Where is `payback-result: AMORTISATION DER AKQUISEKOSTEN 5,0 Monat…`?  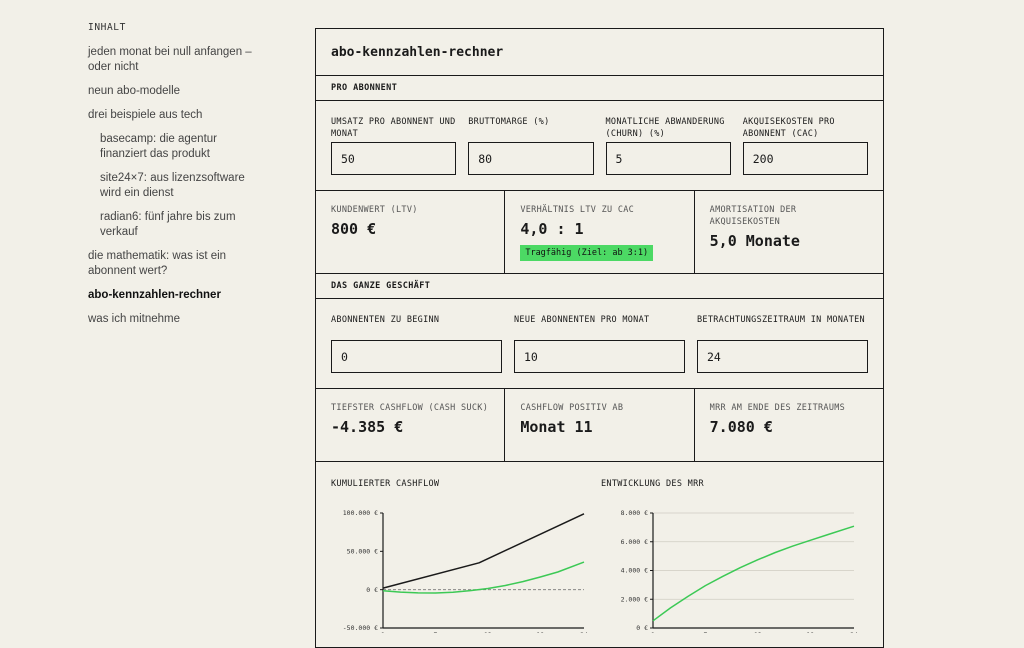 payback-result: AMORTISATION DER AKQUISEKOSTEN 5,0 Monat… is located at coordinates (789, 232).